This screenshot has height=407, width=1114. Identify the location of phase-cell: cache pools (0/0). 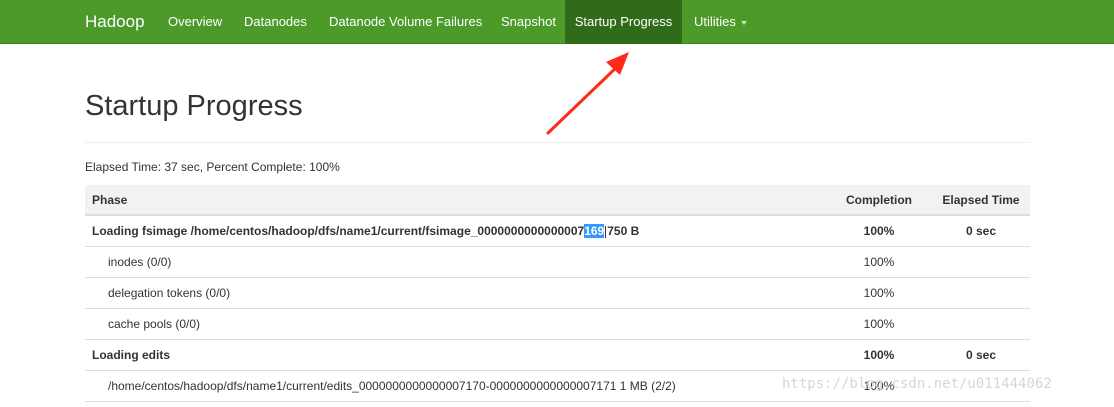
(455, 324).